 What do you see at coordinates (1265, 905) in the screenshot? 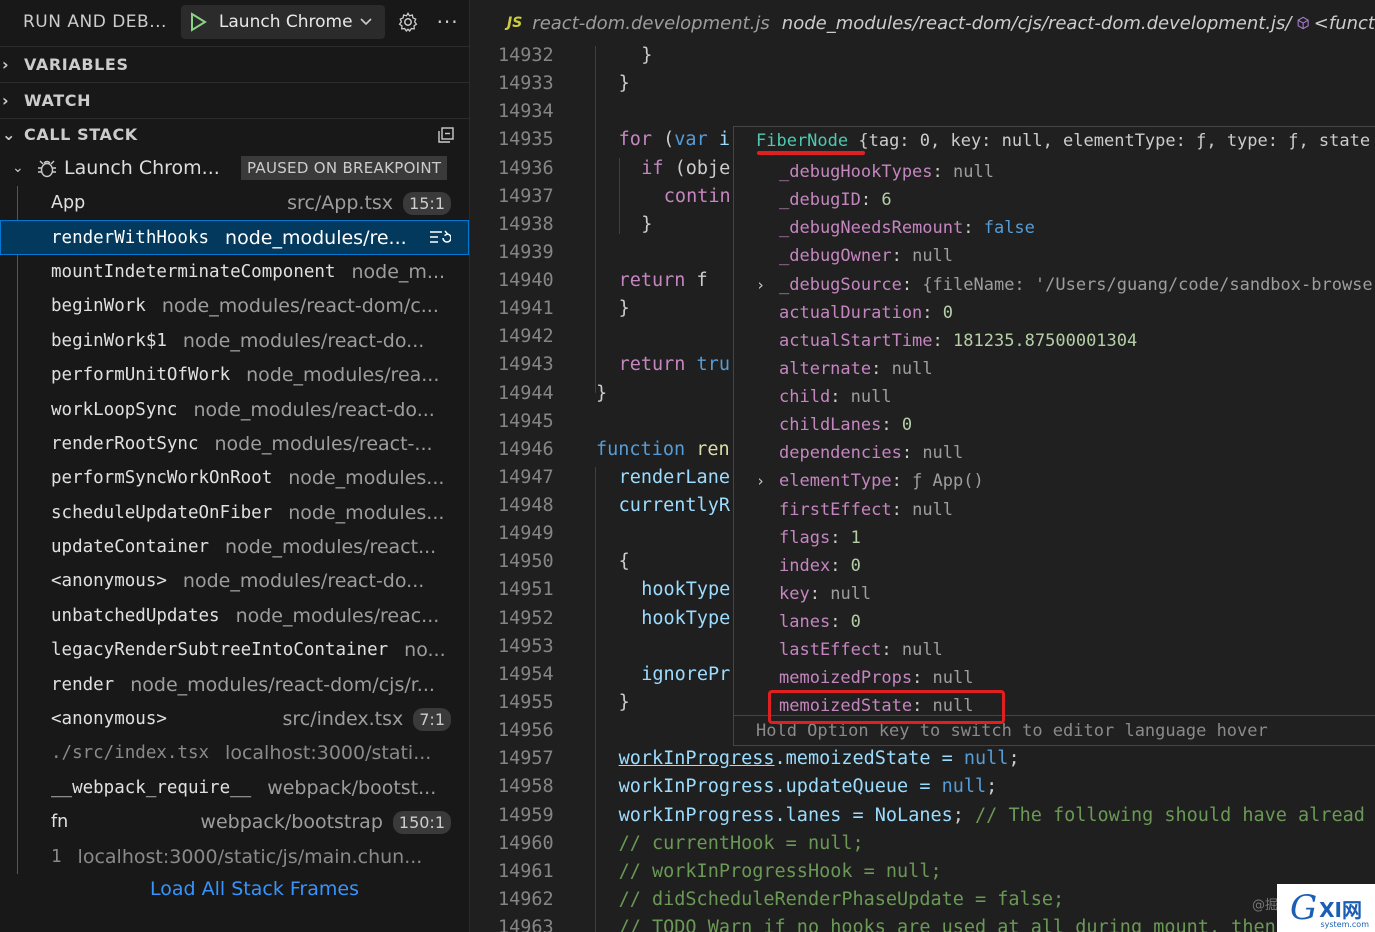
I see `watermark-author: @掘` at bounding box center [1265, 905].